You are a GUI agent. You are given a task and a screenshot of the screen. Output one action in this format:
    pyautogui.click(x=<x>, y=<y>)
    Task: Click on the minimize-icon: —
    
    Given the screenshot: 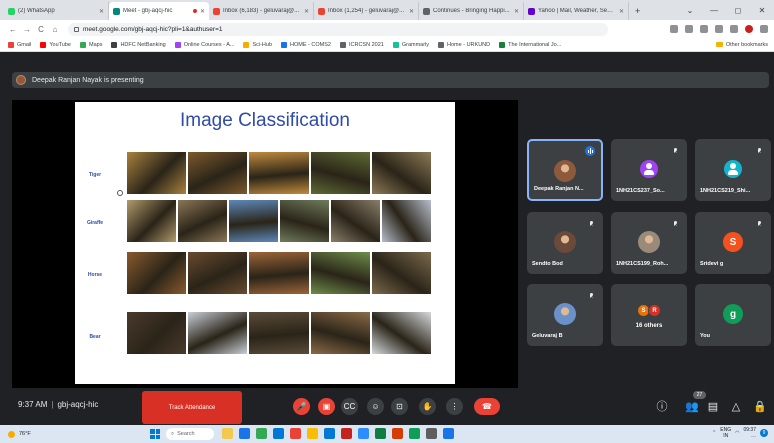 What is the action you would take?
    pyautogui.click(x=714, y=10)
    